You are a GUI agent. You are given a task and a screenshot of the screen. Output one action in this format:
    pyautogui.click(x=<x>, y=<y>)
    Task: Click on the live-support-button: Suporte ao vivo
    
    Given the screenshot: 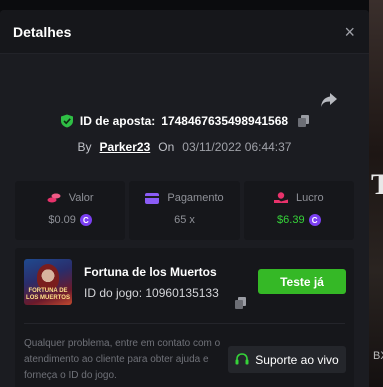 What is the action you would take?
    pyautogui.click(x=287, y=359)
    